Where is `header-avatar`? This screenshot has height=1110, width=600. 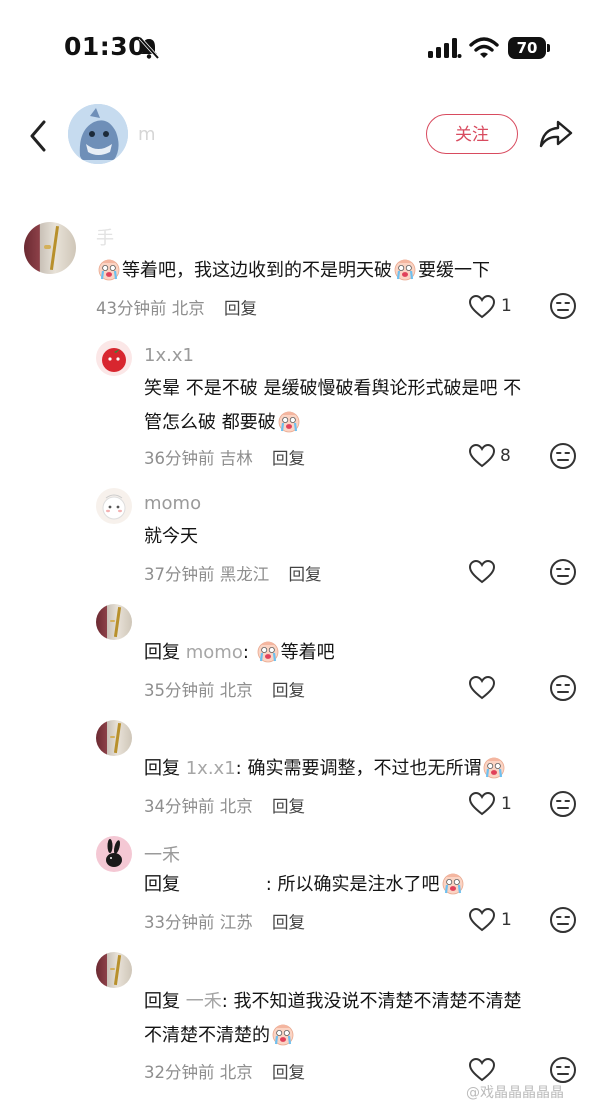
header-avatar is located at coordinates (98, 134).